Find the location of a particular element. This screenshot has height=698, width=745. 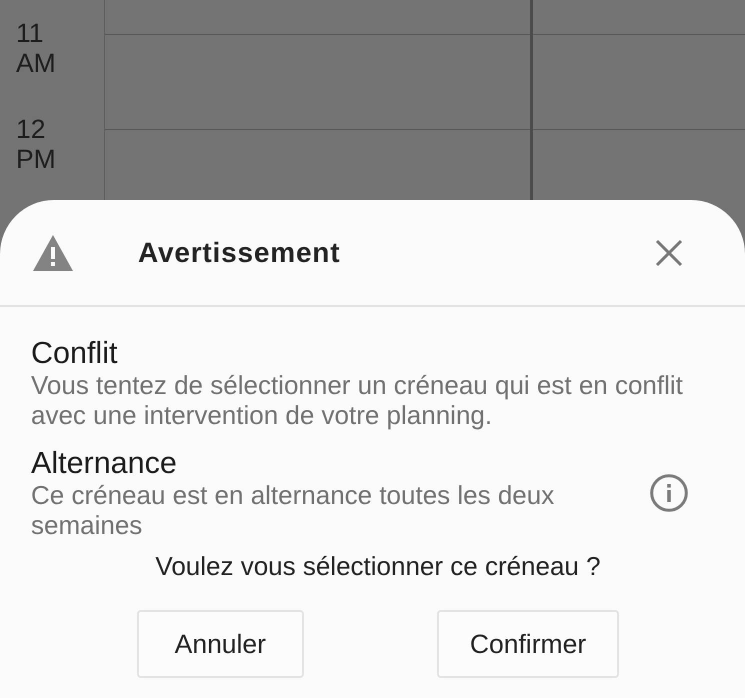

dialog-button: Confirmer is located at coordinates (528, 644).